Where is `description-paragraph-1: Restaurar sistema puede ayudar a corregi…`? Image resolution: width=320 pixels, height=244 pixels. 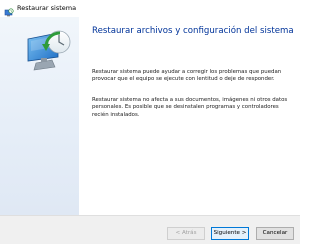
description-paragraph-1: Restaurar sistema puede ayudar a corregi… is located at coordinates (187, 76).